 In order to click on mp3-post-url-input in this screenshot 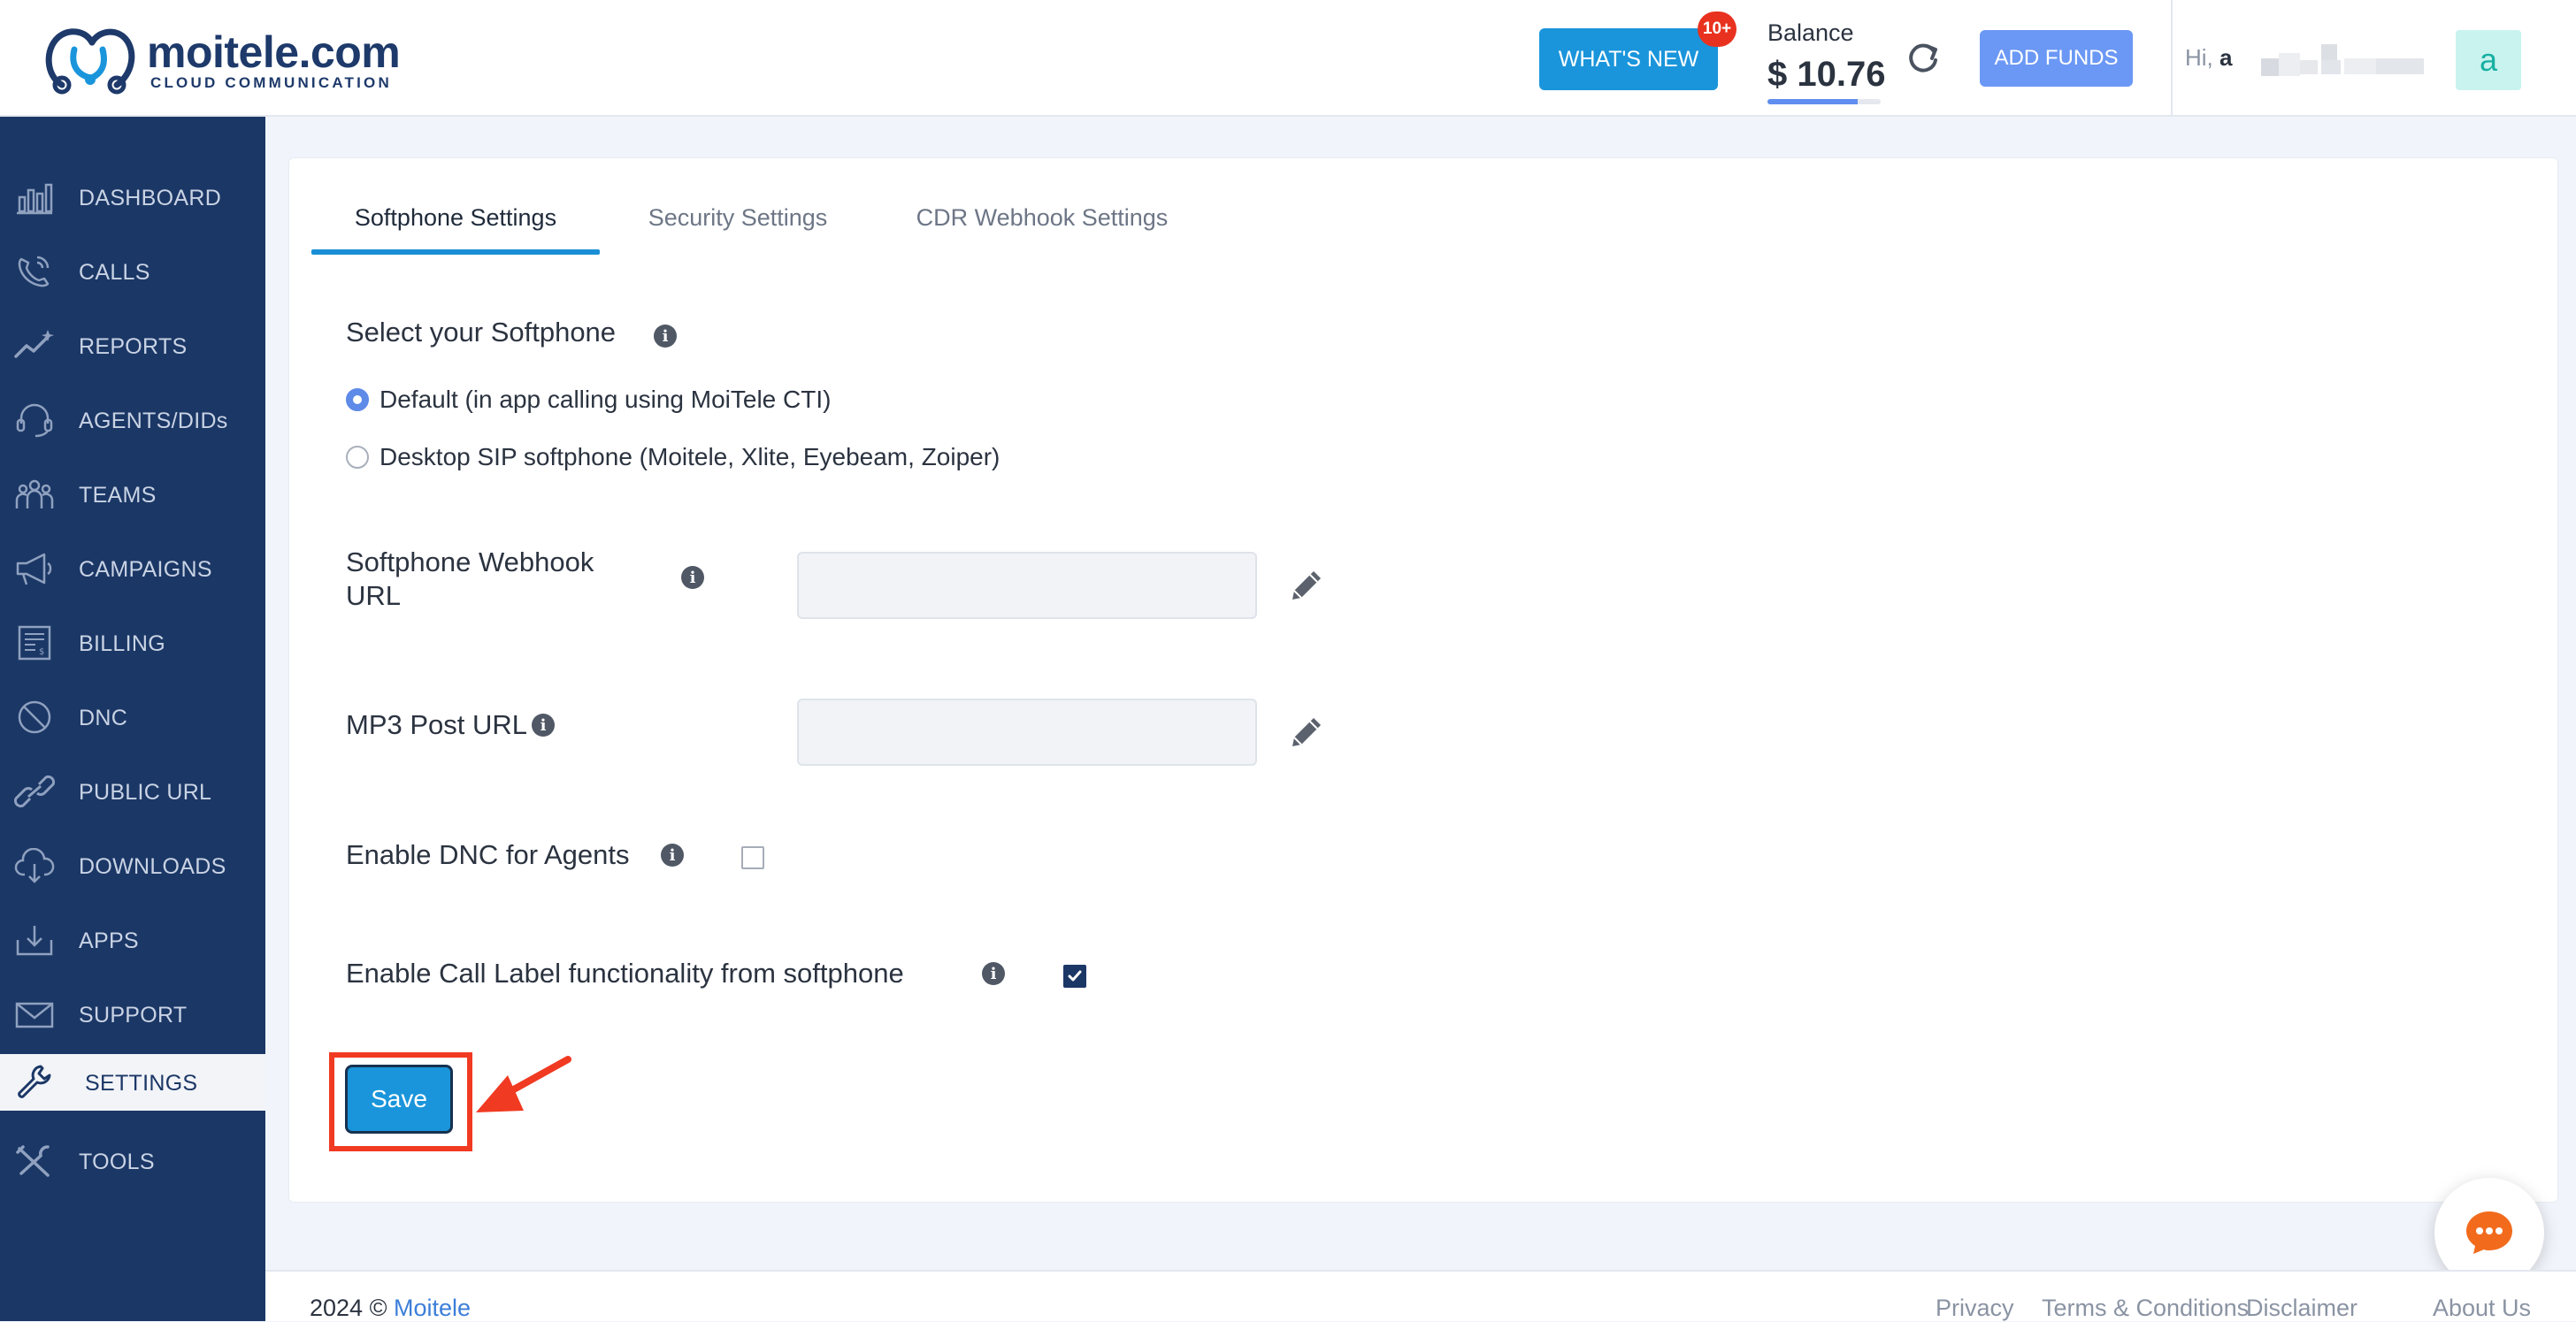, I will do `click(1027, 732)`.